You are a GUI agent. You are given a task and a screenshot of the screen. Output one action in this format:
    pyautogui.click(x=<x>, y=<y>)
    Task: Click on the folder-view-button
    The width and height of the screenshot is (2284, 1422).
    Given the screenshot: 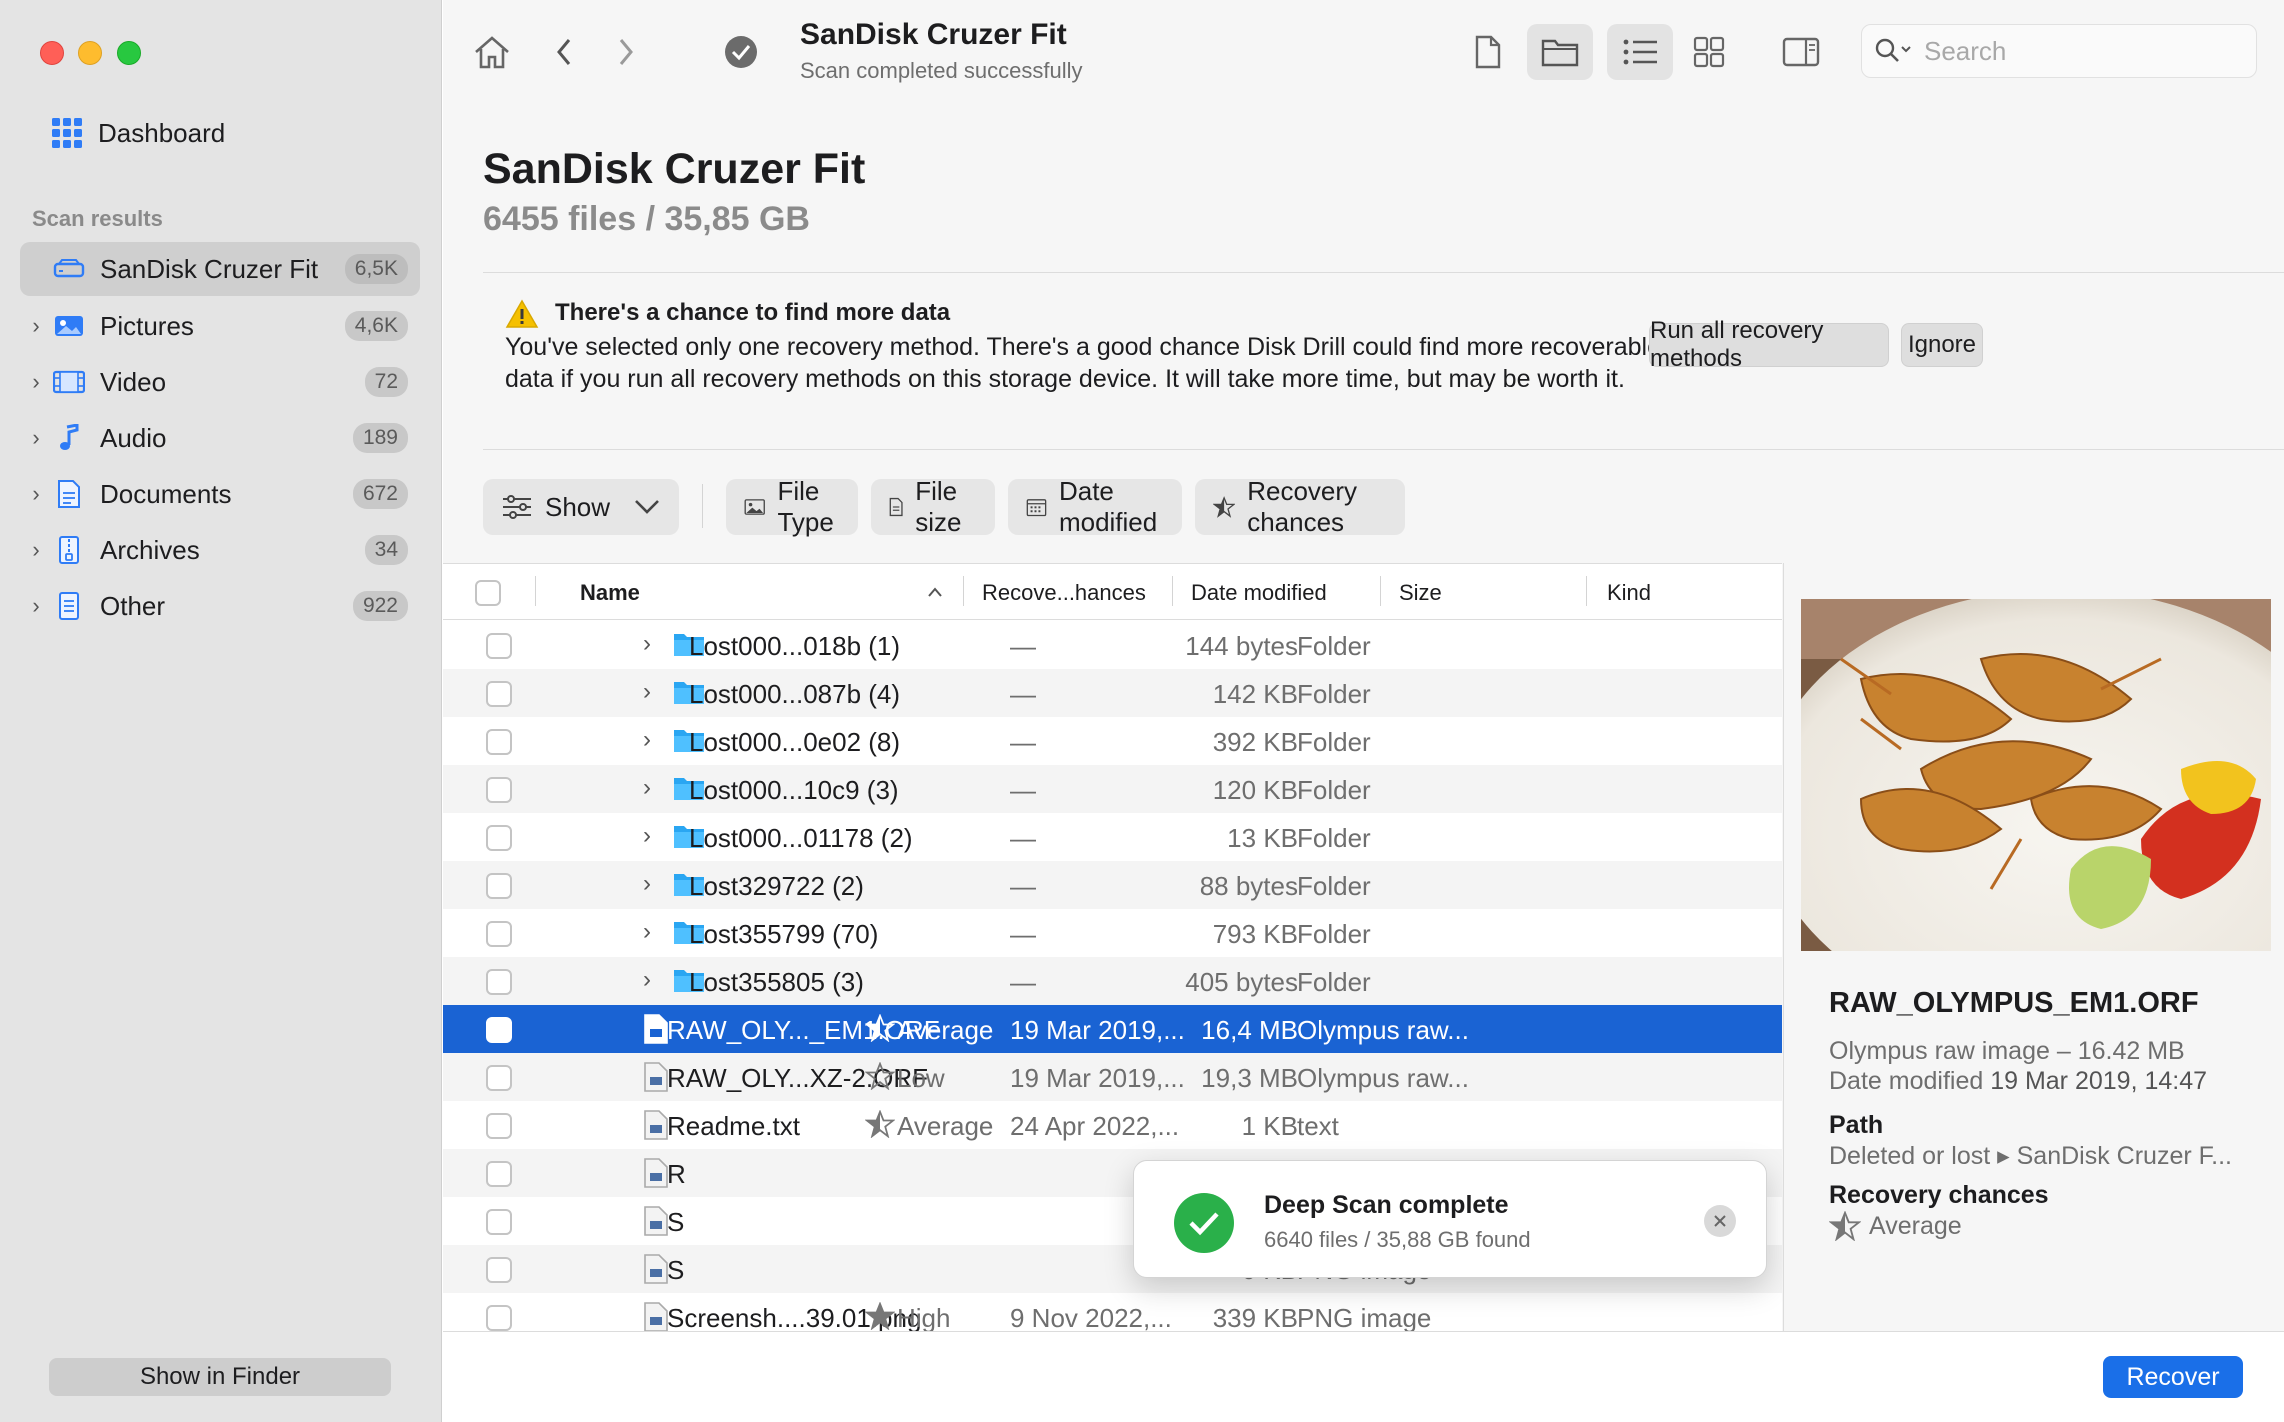 What is the action you would take?
    pyautogui.click(x=1560, y=52)
    